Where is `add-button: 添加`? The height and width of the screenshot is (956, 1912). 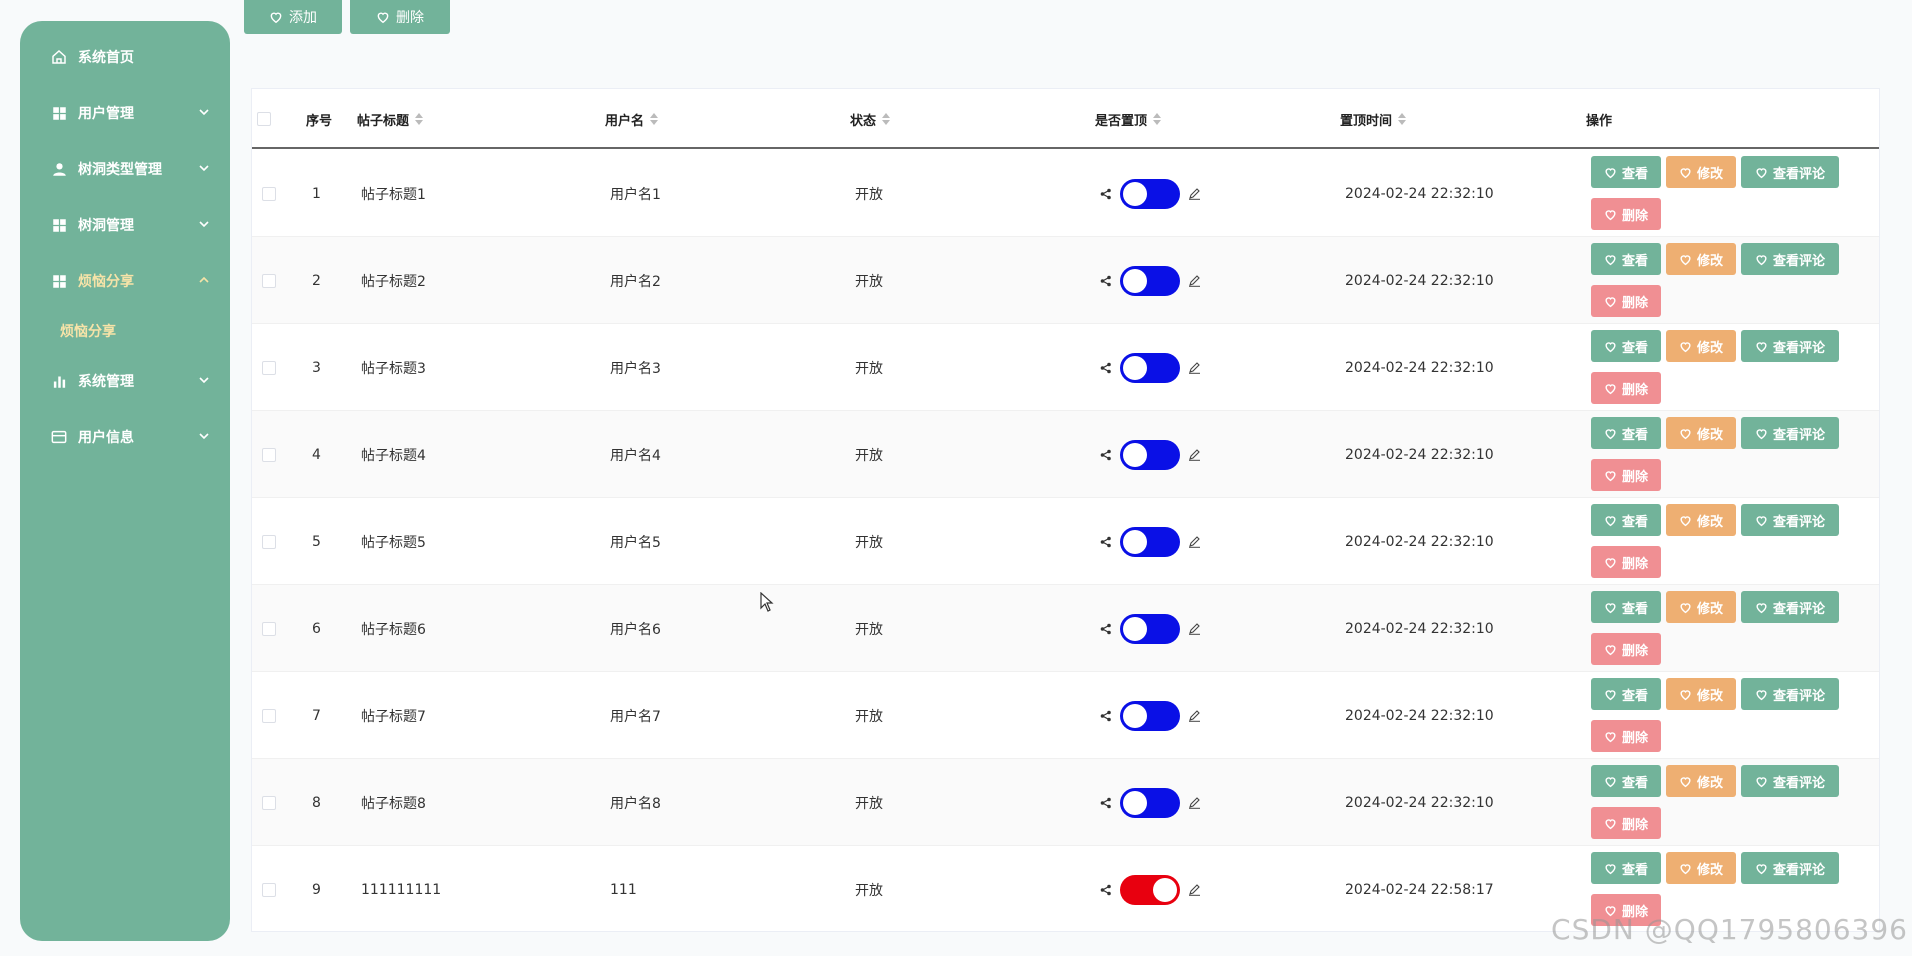 add-button: 添加 is located at coordinates (293, 17).